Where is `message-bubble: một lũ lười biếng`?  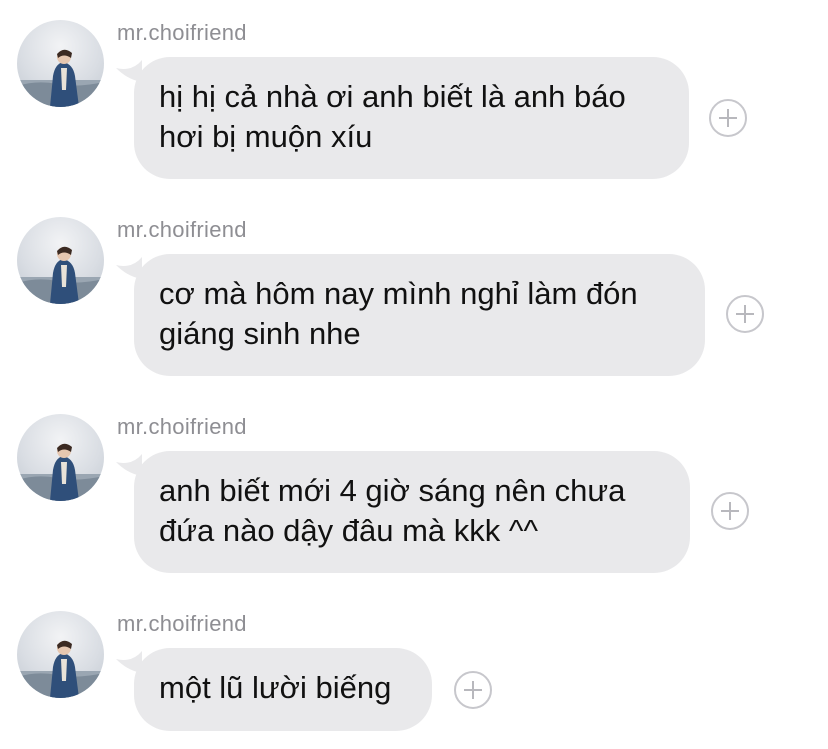
message-bubble: một lũ lười biếng is located at coordinates (283, 689).